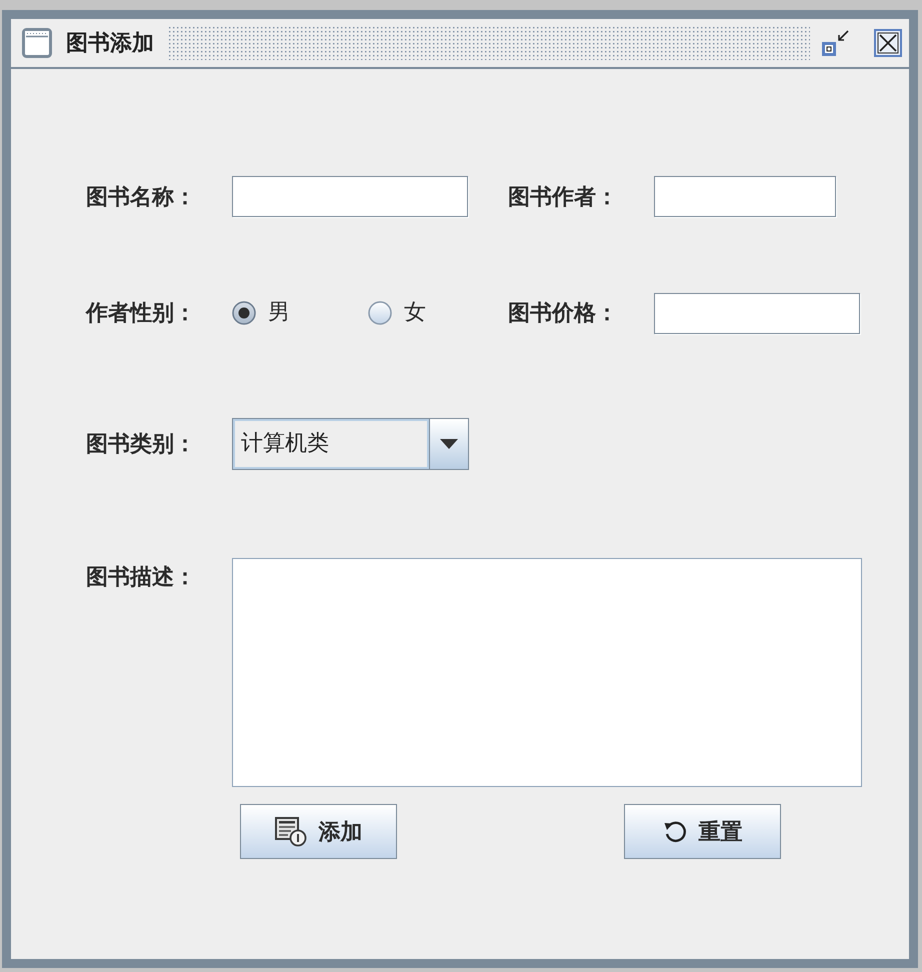 The height and width of the screenshot is (972, 922). Describe the element at coordinates (563, 196) in the screenshot. I see `field-label: 图书作者：` at that location.